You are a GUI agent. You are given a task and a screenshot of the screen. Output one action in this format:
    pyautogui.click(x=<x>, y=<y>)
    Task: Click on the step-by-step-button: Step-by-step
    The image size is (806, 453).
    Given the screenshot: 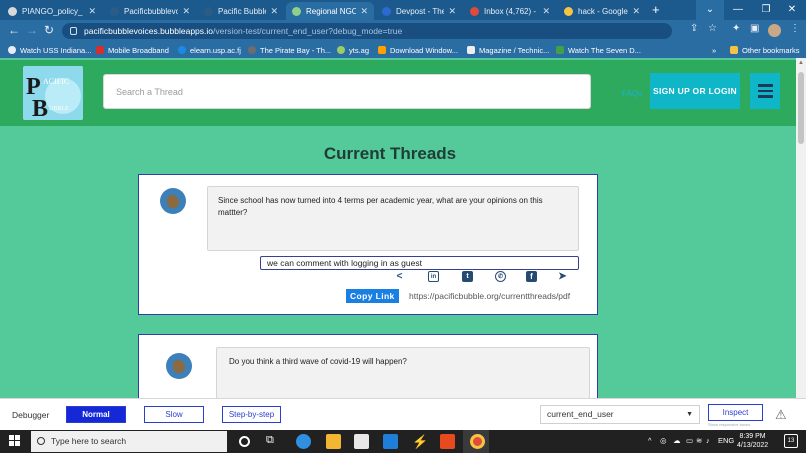 What is the action you would take?
    pyautogui.click(x=251, y=414)
    